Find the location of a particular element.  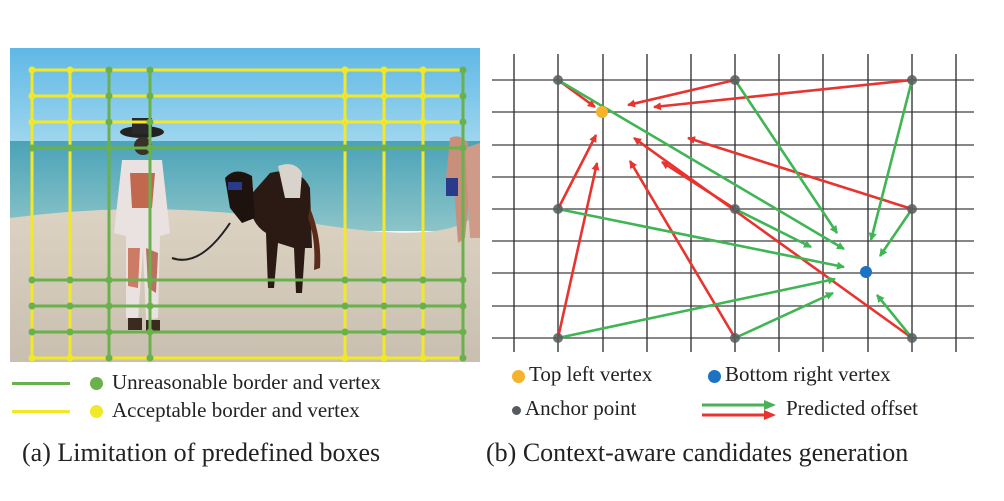

yellow-dot-icon is located at coordinates (96, 411).